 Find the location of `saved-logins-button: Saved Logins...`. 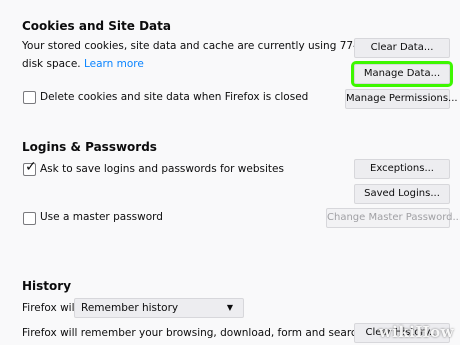

saved-logins-button: Saved Logins... is located at coordinates (402, 194).